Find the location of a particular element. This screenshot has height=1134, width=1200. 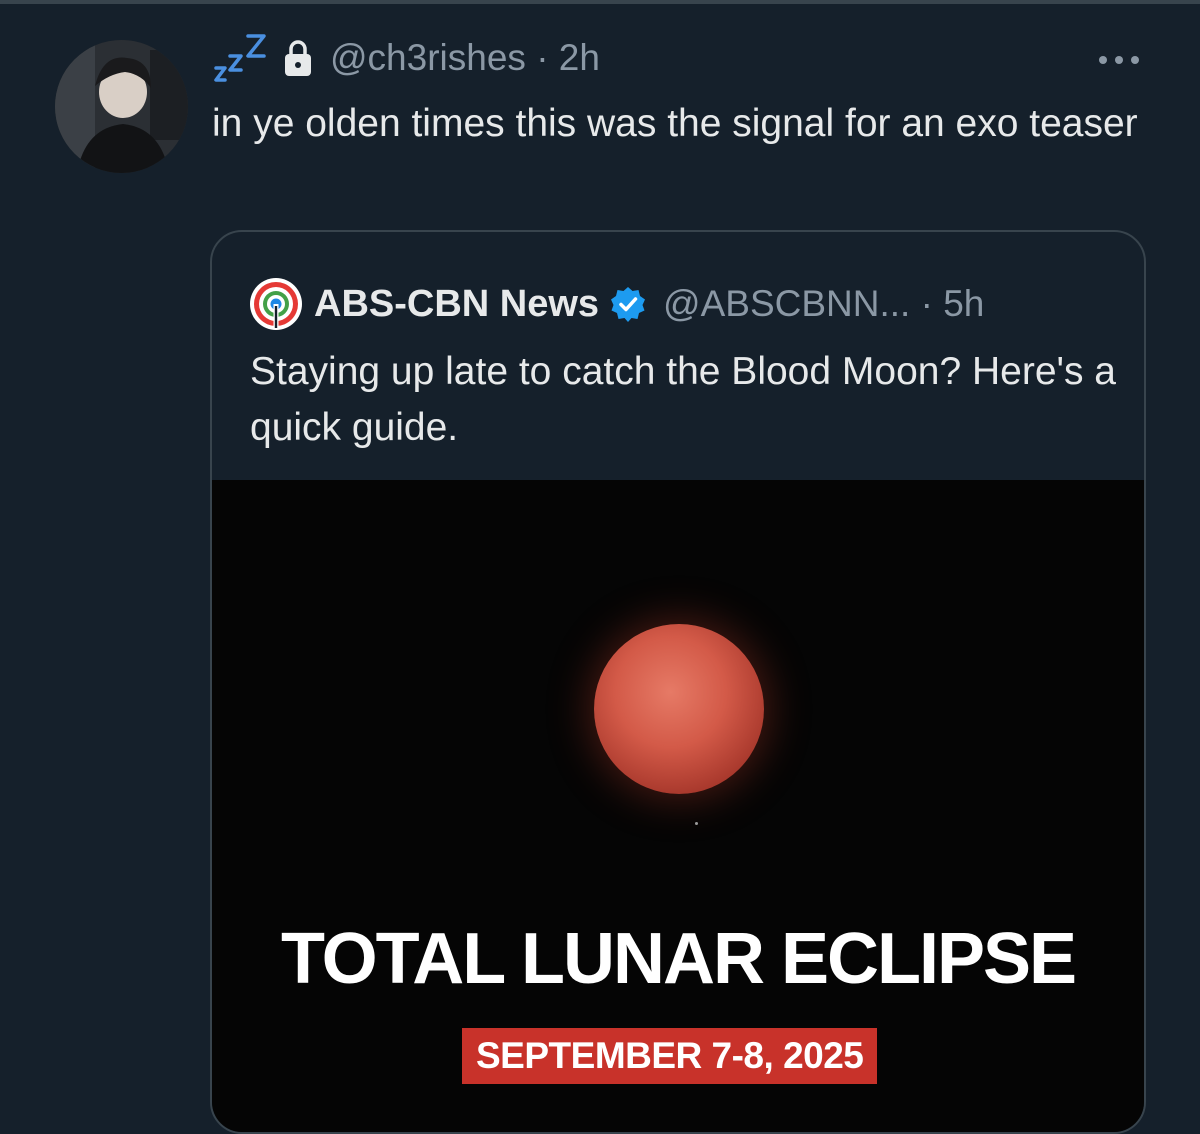

quote-header: ABS-CBN News @ABSCBNN... · 5h is located at coordinates (616, 304).